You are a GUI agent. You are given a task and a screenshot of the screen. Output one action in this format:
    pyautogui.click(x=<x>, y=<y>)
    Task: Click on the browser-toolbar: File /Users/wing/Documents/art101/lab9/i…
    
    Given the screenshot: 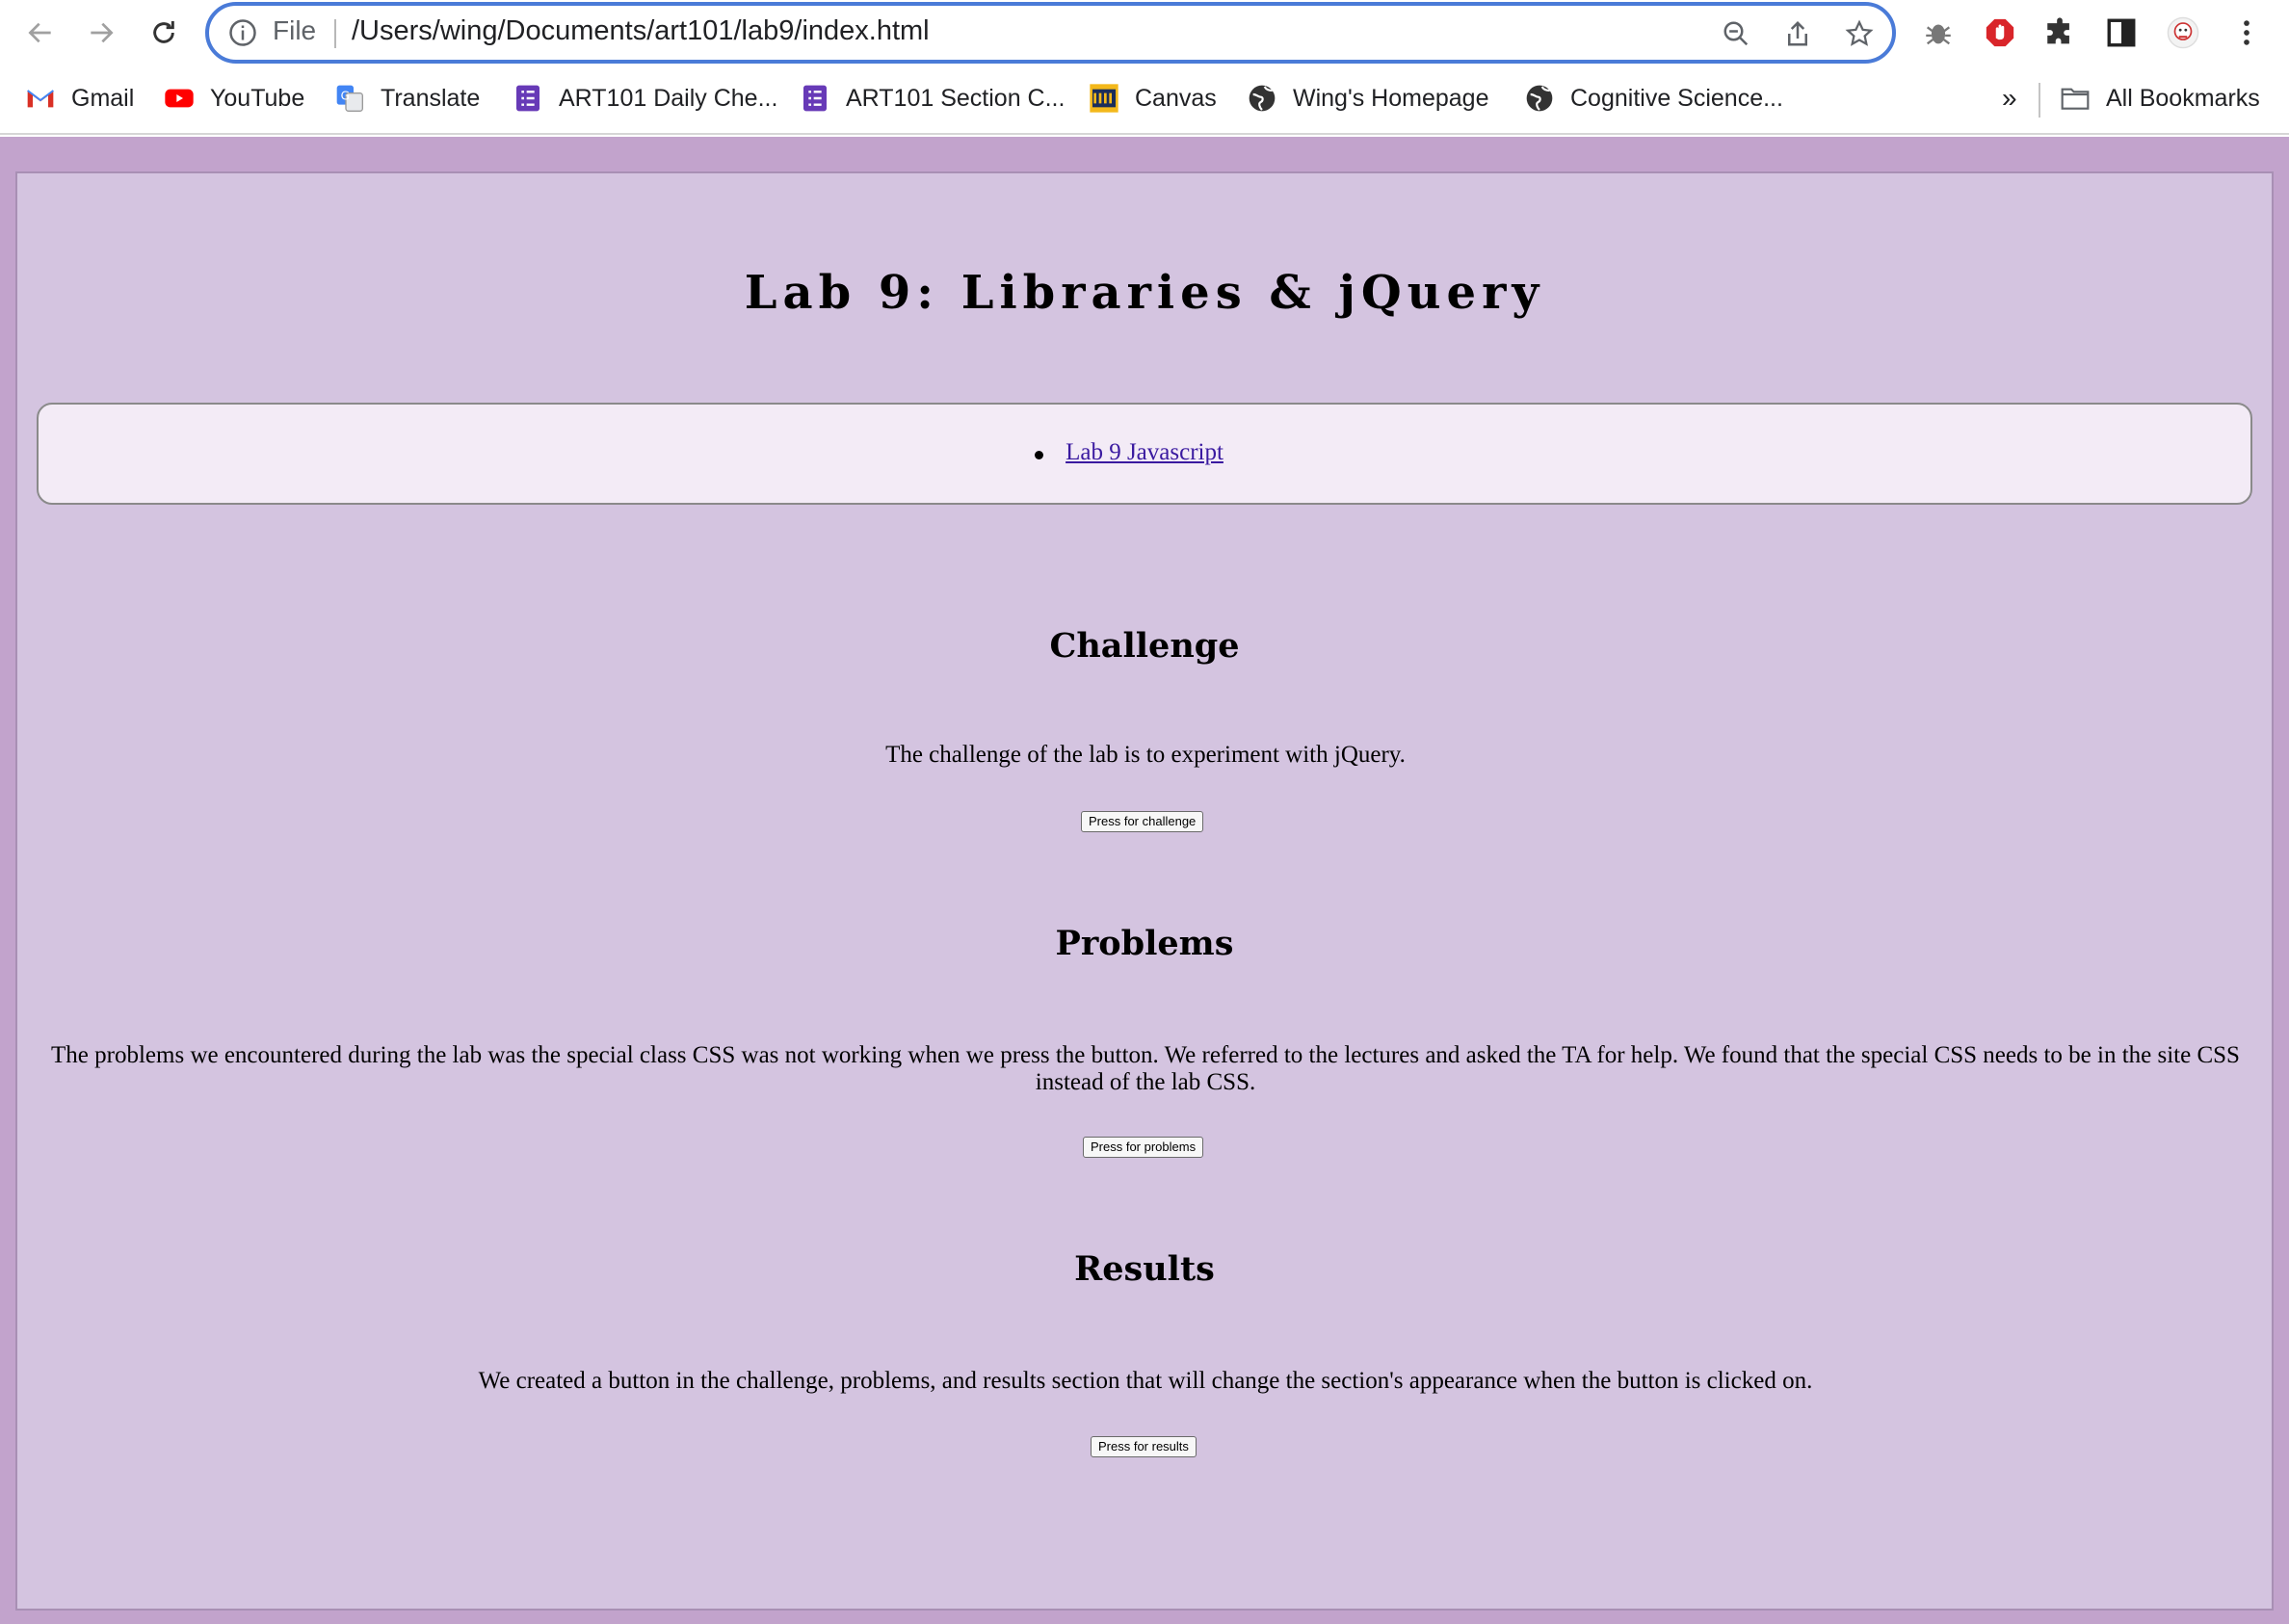 What is the action you would take?
    pyautogui.click(x=1144, y=32)
    